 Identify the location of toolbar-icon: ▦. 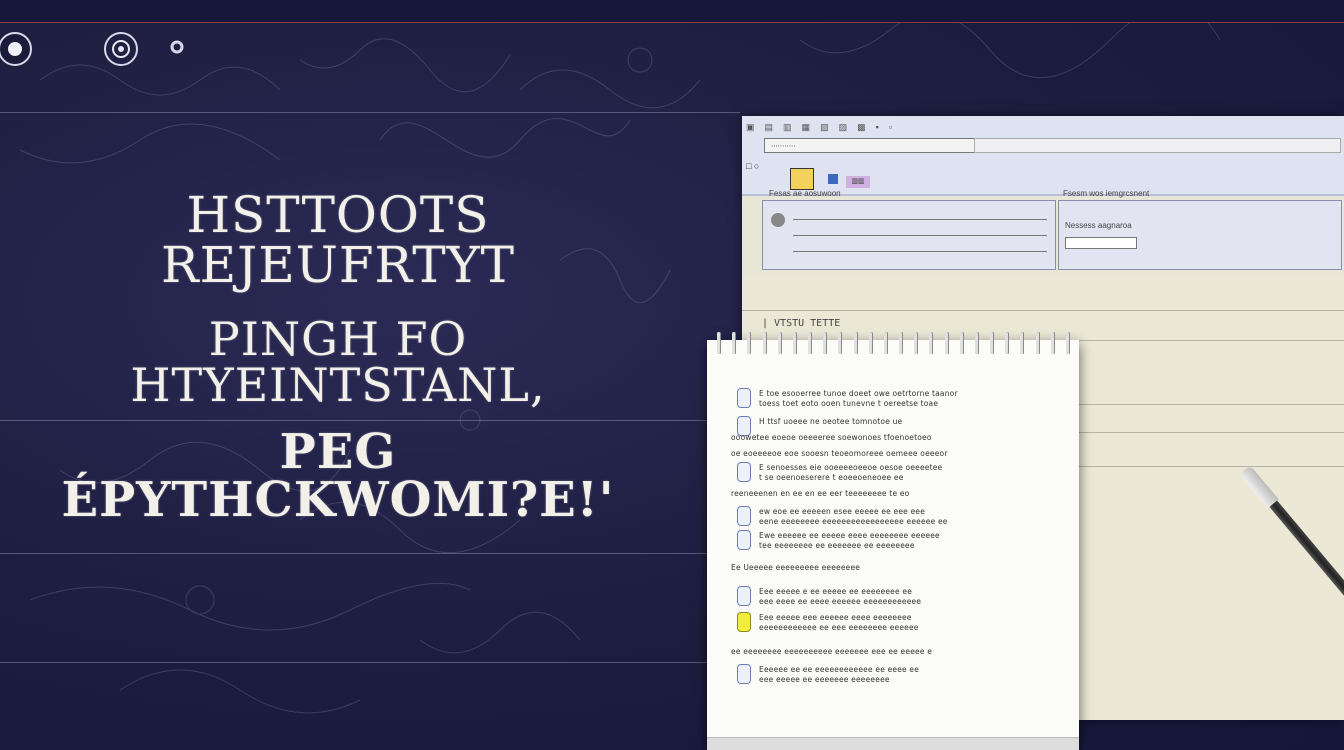
(806, 127).